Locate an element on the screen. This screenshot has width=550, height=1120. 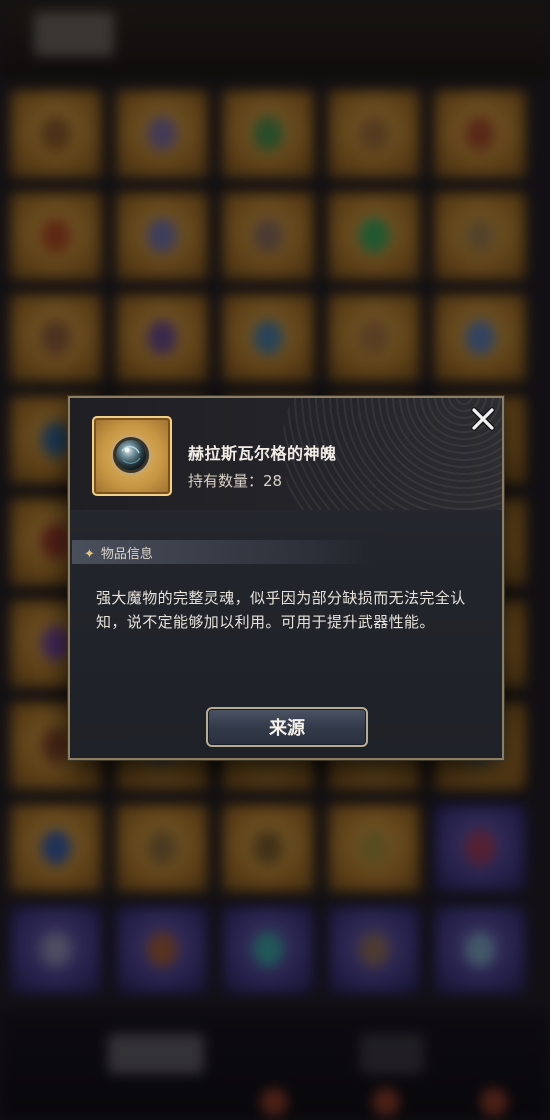
item-icon-frame is located at coordinates (132, 456).